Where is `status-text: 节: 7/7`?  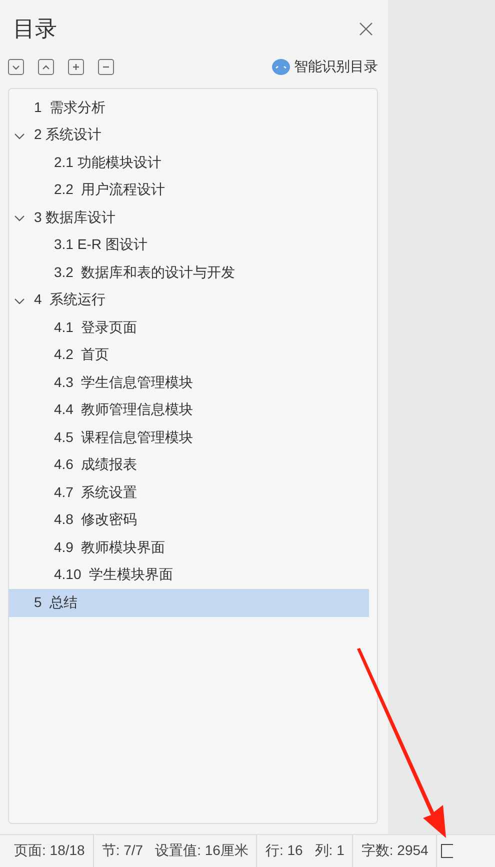 status-text: 节: 7/7 is located at coordinates (123, 851).